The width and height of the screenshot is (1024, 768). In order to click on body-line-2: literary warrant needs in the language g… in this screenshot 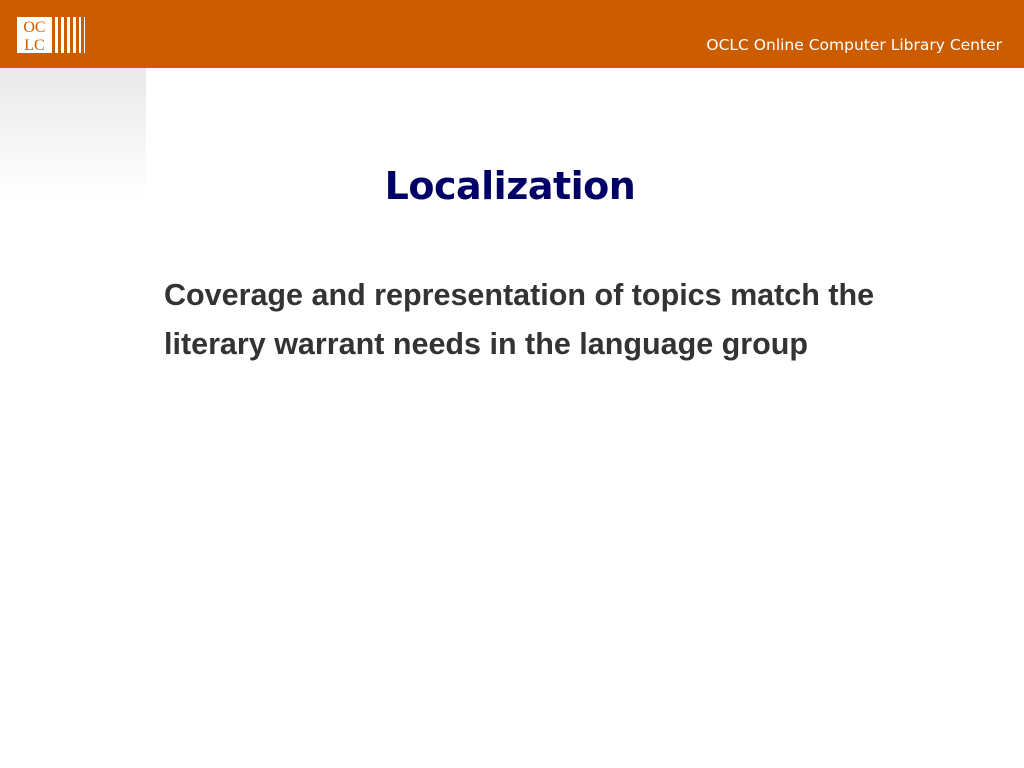, I will do `click(486, 344)`.